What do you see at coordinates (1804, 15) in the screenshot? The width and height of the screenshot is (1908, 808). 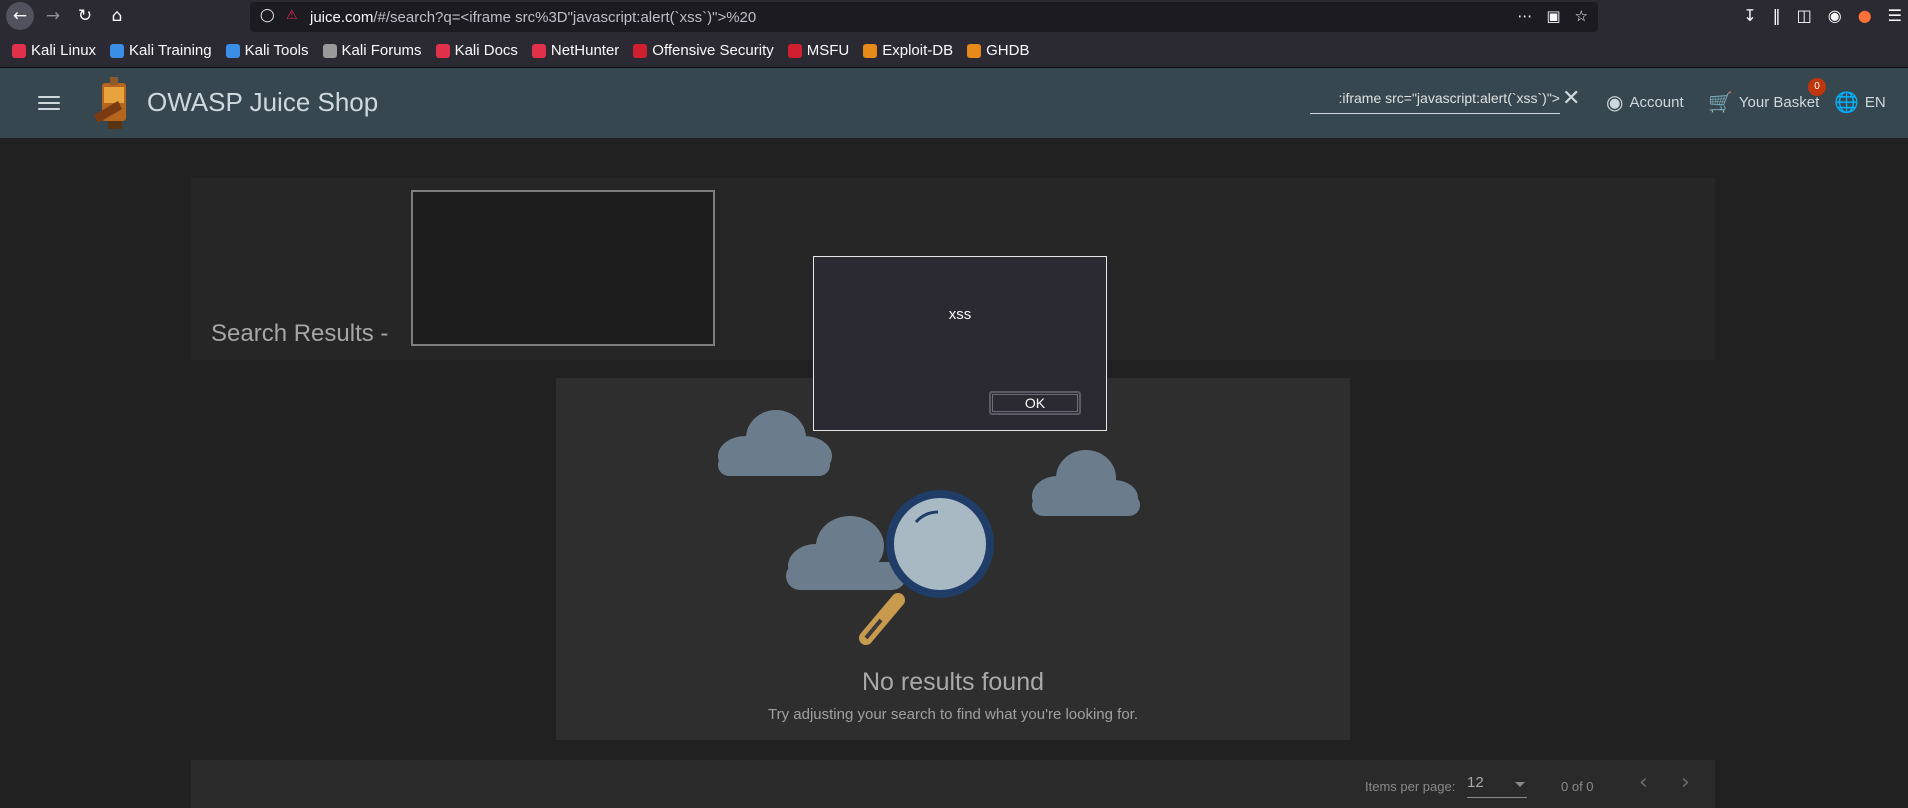 I see `sidebar-icon: ◫` at bounding box center [1804, 15].